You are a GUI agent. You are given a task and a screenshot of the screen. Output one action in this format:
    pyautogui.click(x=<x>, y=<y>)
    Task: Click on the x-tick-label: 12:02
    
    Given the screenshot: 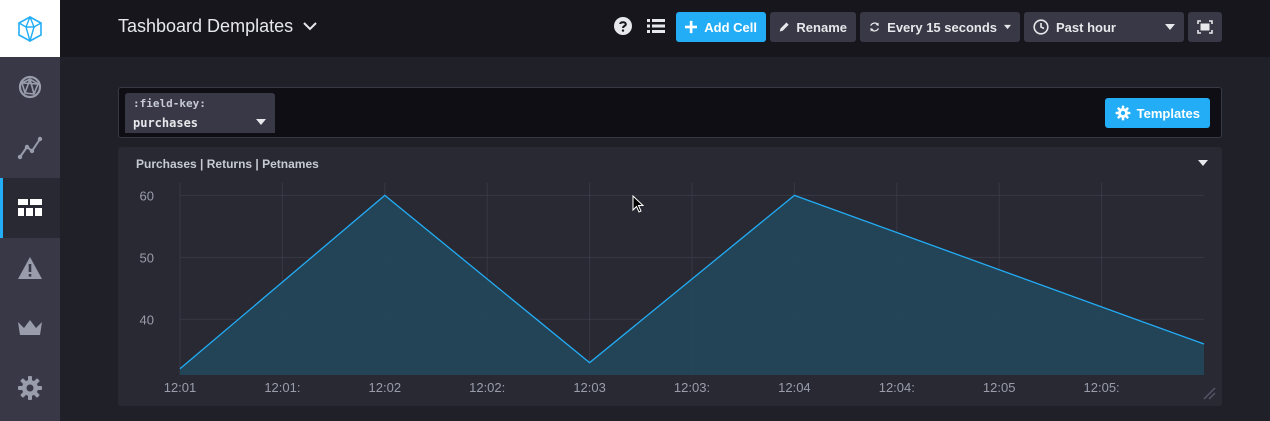 What is the action you would take?
    pyautogui.click(x=385, y=387)
    